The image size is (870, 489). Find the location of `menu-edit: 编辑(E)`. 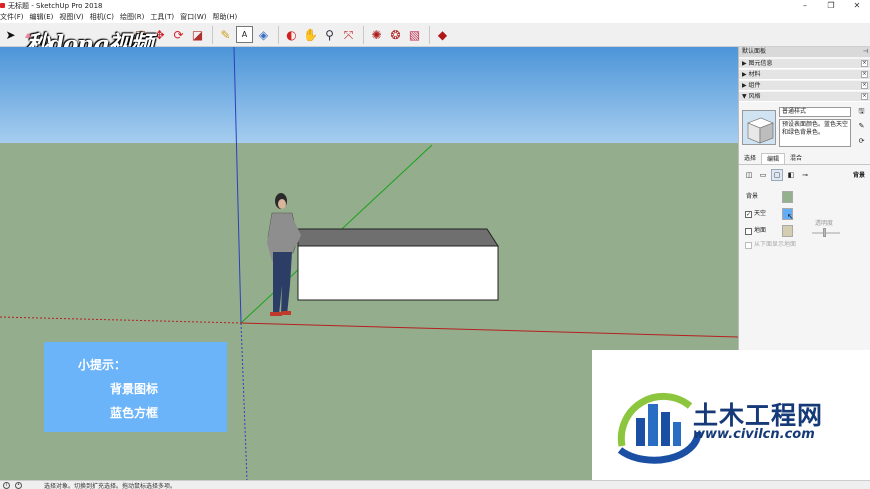

menu-edit: 编辑(E) is located at coordinates (42, 17).